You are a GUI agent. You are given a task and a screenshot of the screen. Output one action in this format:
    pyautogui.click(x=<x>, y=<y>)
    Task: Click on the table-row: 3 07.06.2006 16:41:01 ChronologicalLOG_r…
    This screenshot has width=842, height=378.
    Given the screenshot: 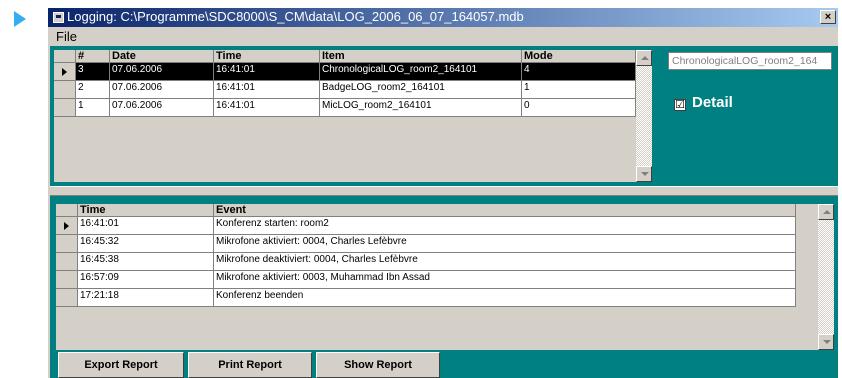 What is the action you would take?
    pyautogui.click(x=345, y=72)
    